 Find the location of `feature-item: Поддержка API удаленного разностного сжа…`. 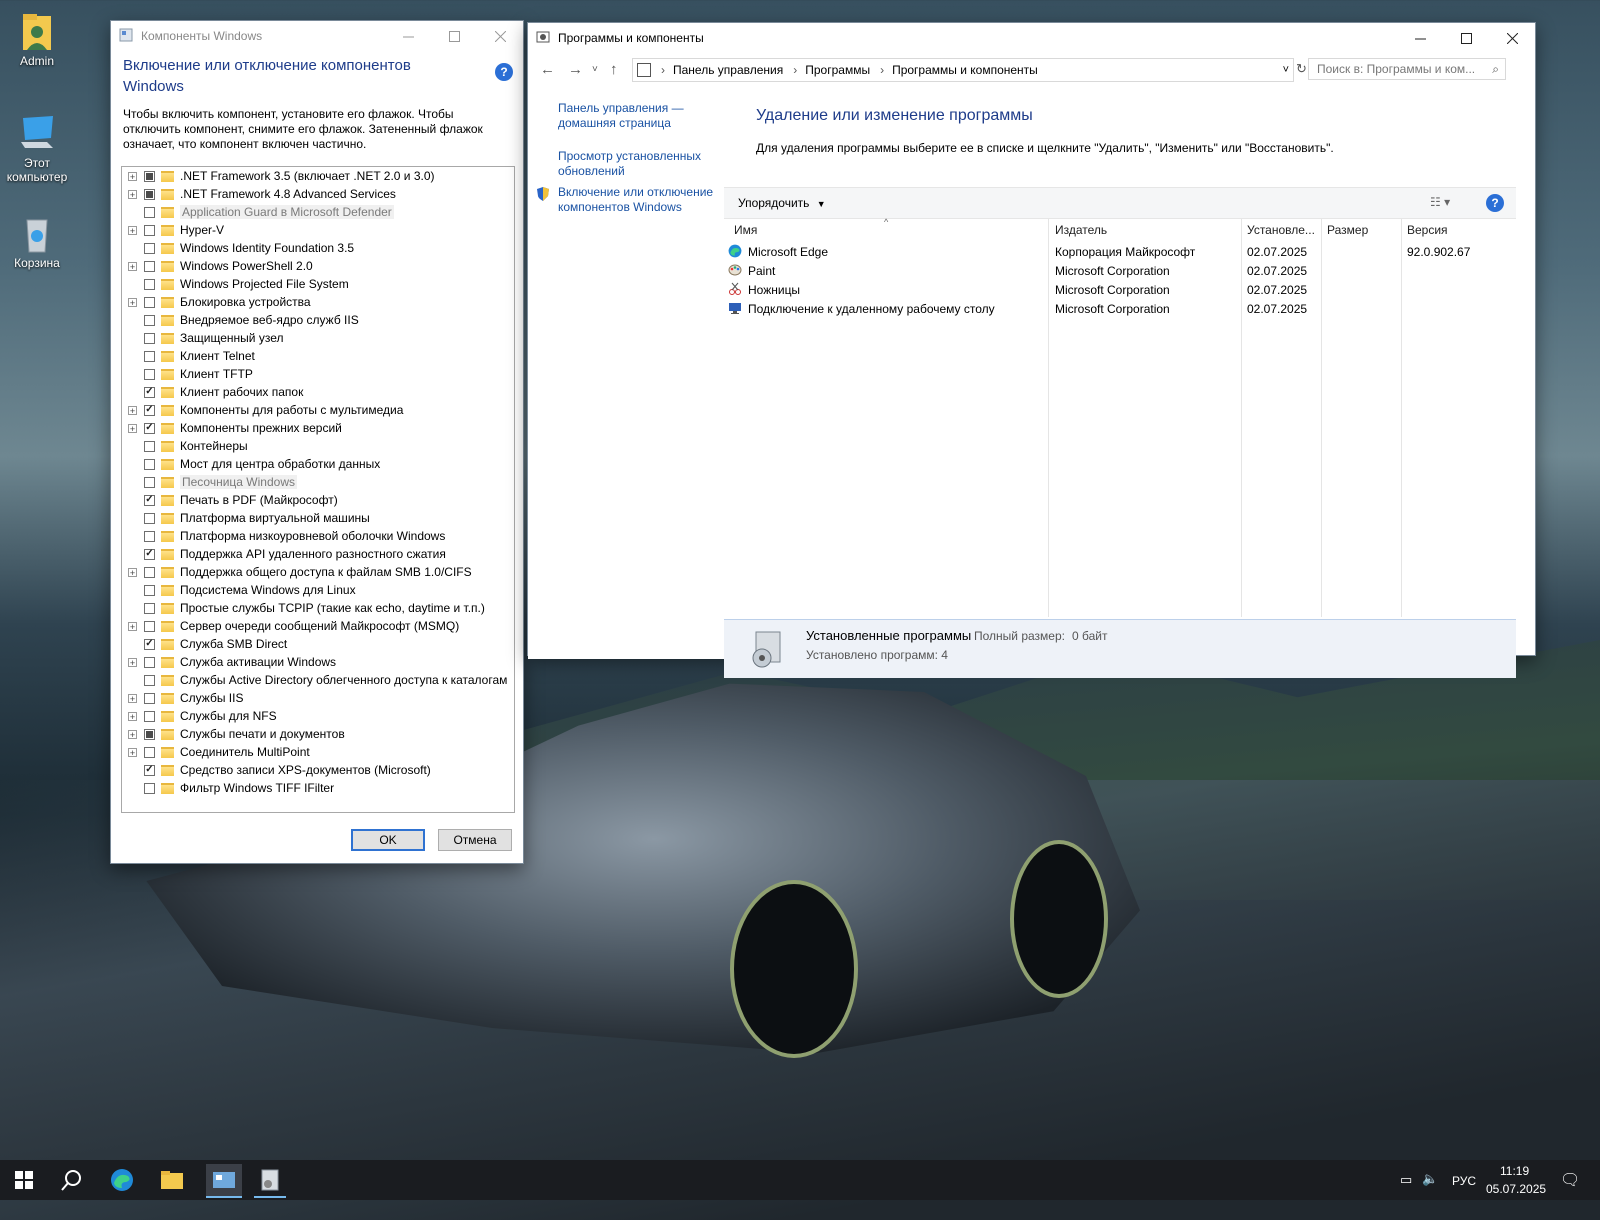

feature-item: Поддержка API удаленного разностного сжа… is located at coordinates (318, 554).